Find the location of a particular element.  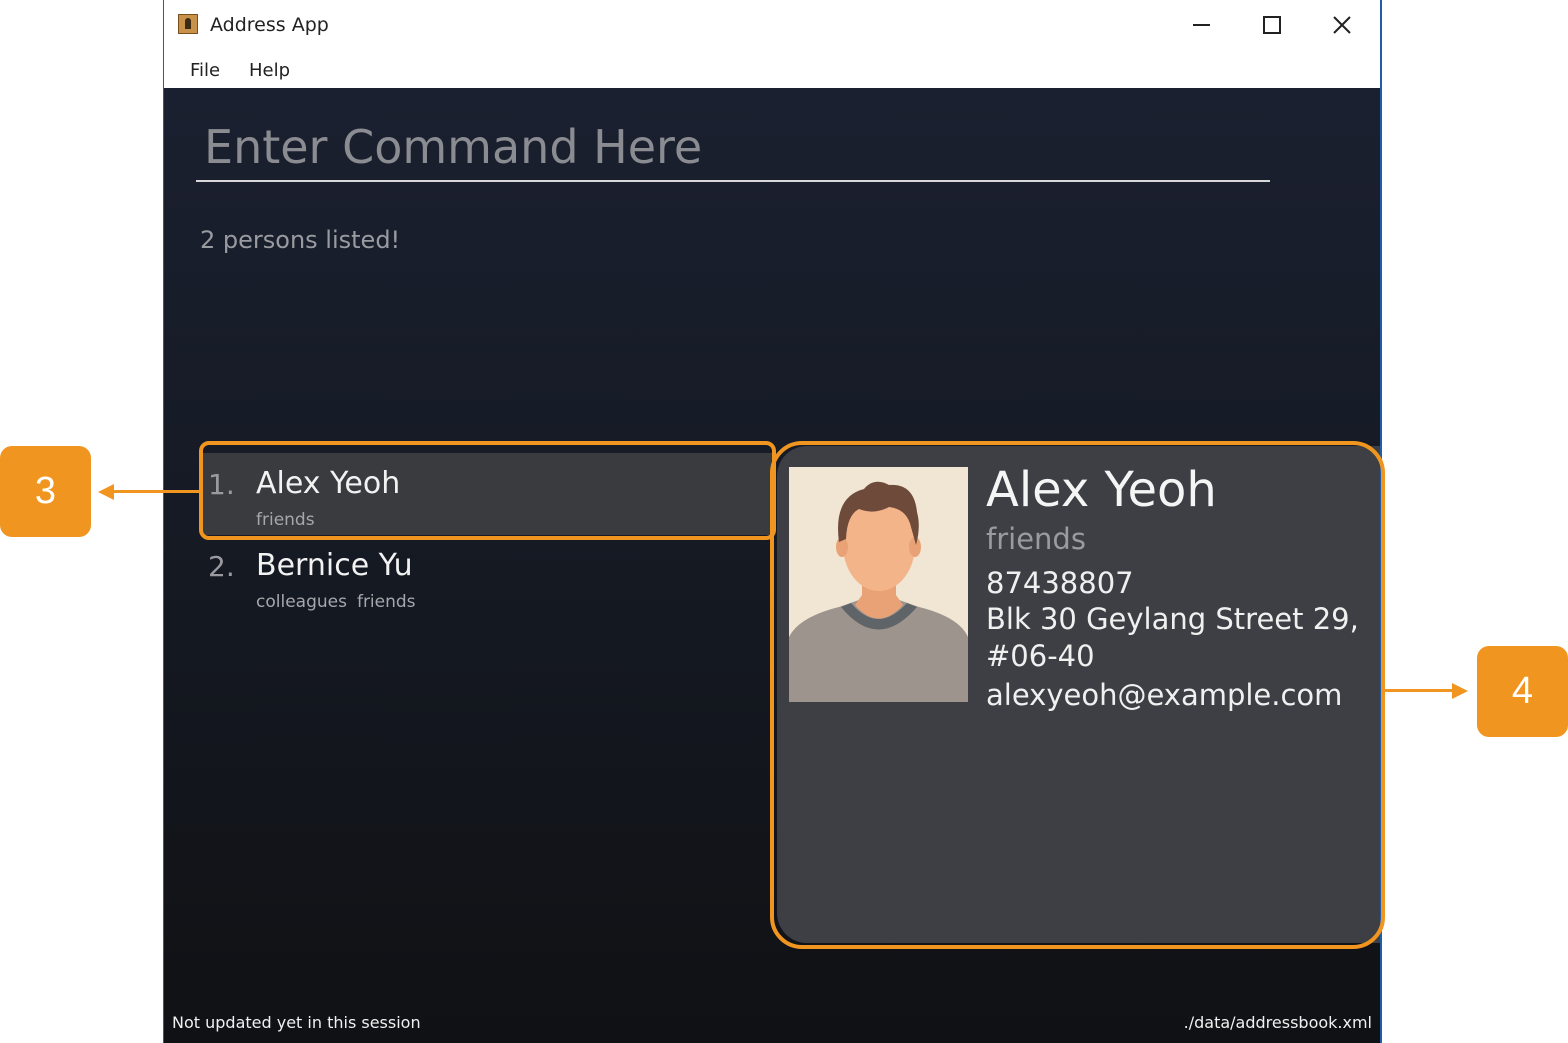

close-button is located at coordinates (1342, 25).